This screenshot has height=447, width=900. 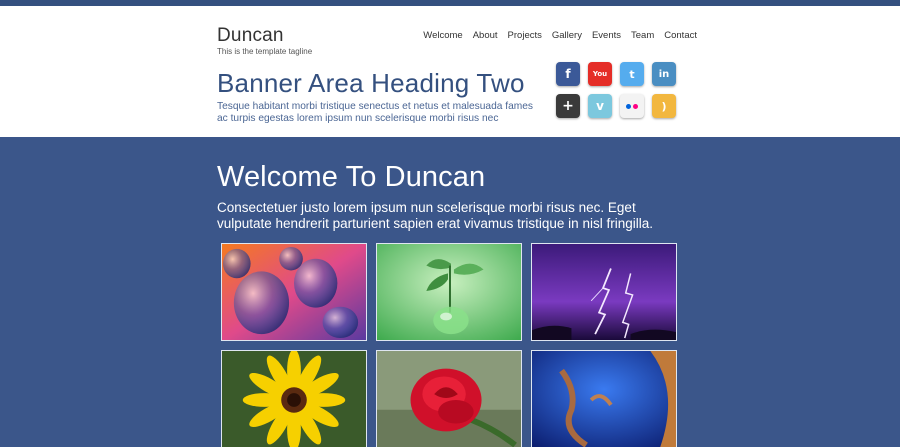 I want to click on gallery-image-lightning, so click(x=604, y=292).